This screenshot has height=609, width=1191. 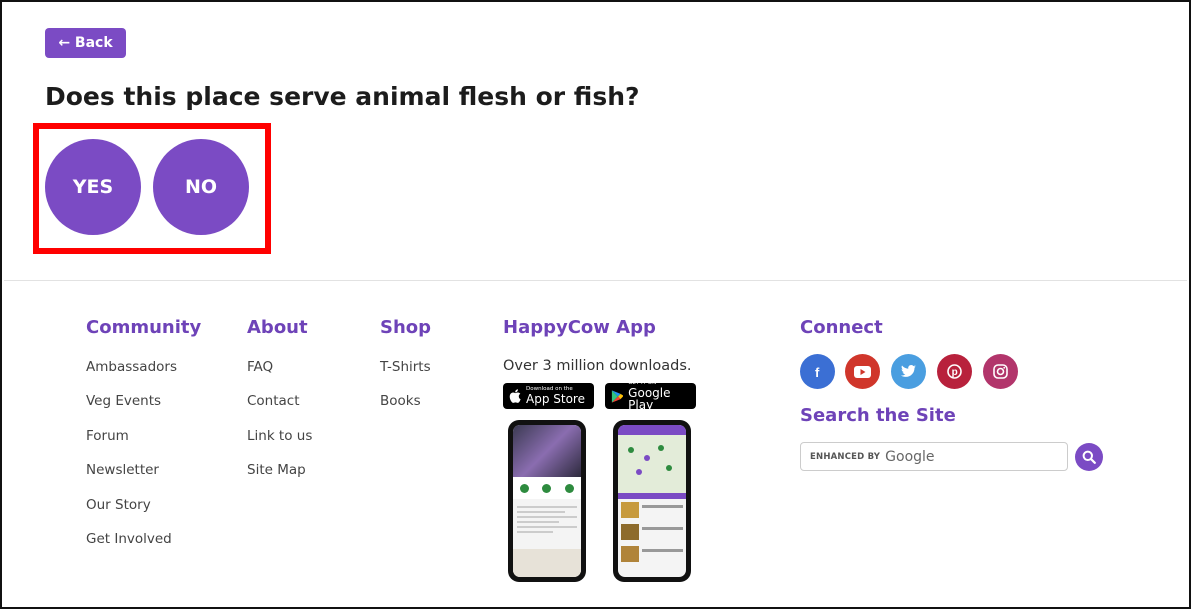 What do you see at coordinates (555, 398) in the screenshot?
I see `app-store-label: App Store` at bounding box center [555, 398].